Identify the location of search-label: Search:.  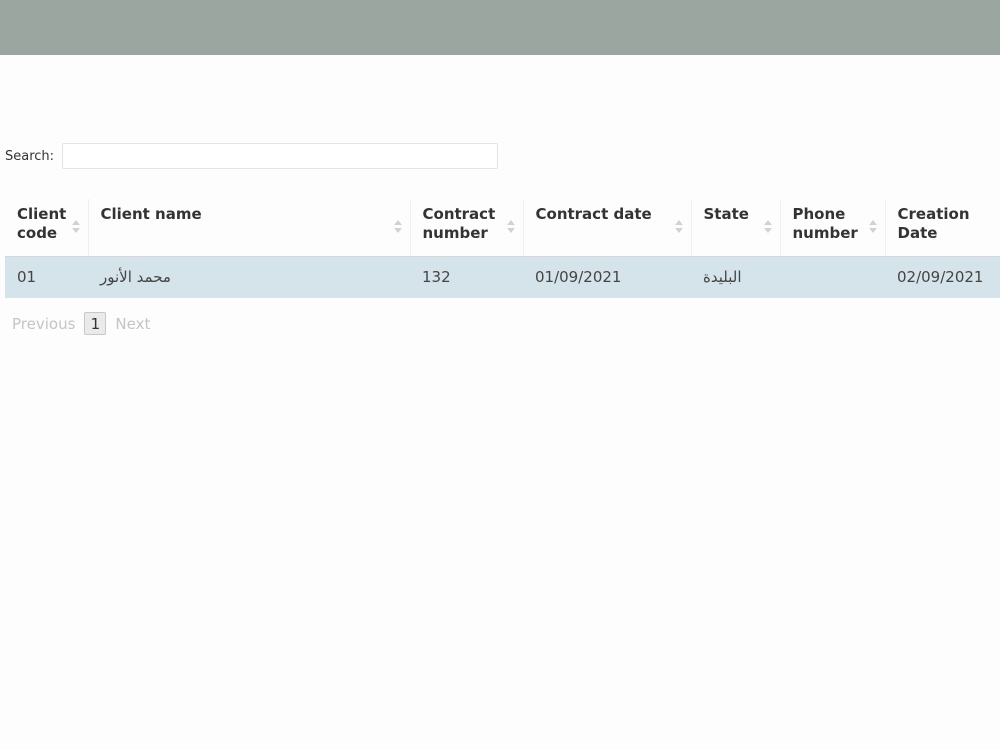
(30, 156).